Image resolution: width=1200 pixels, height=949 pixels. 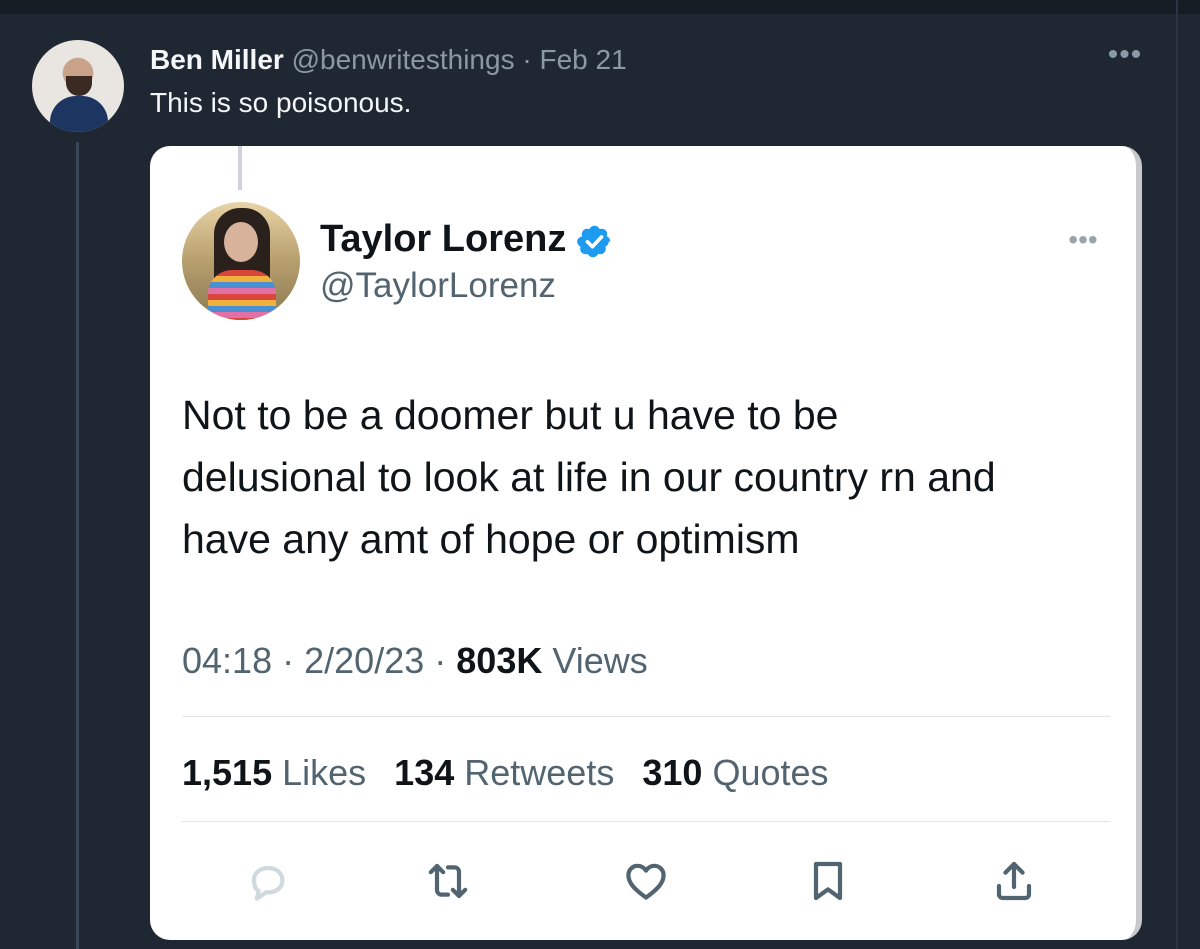 I want to click on retweet-button, so click(x=448, y=881).